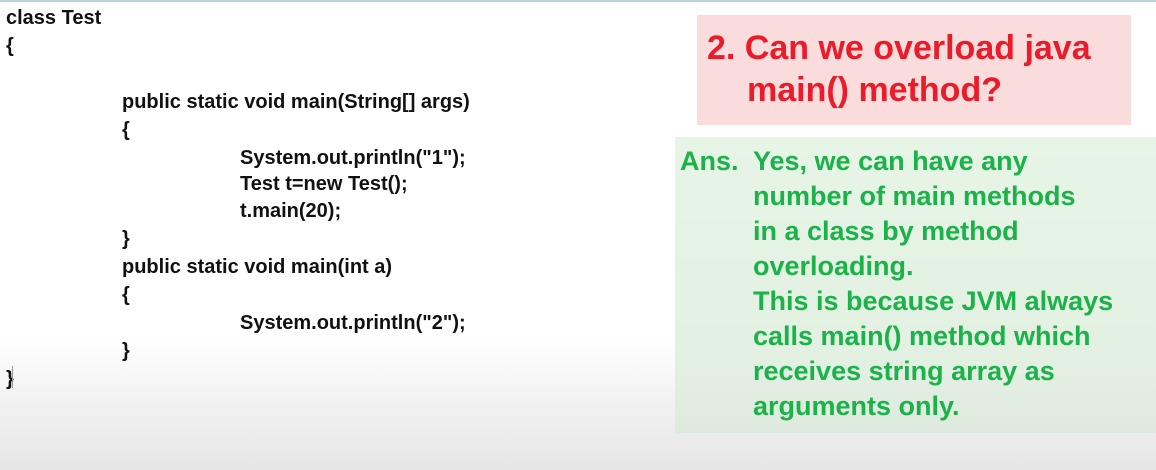 The width and height of the screenshot is (1156, 470). I want to click on code-line-class-open-brace: {, so click(10, 46).